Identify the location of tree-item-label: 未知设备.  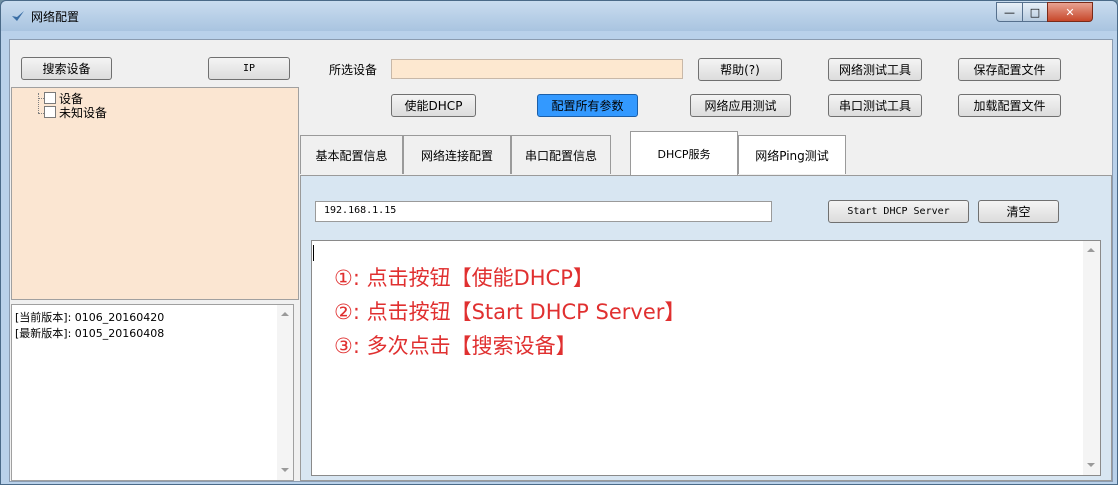
(83, 112).